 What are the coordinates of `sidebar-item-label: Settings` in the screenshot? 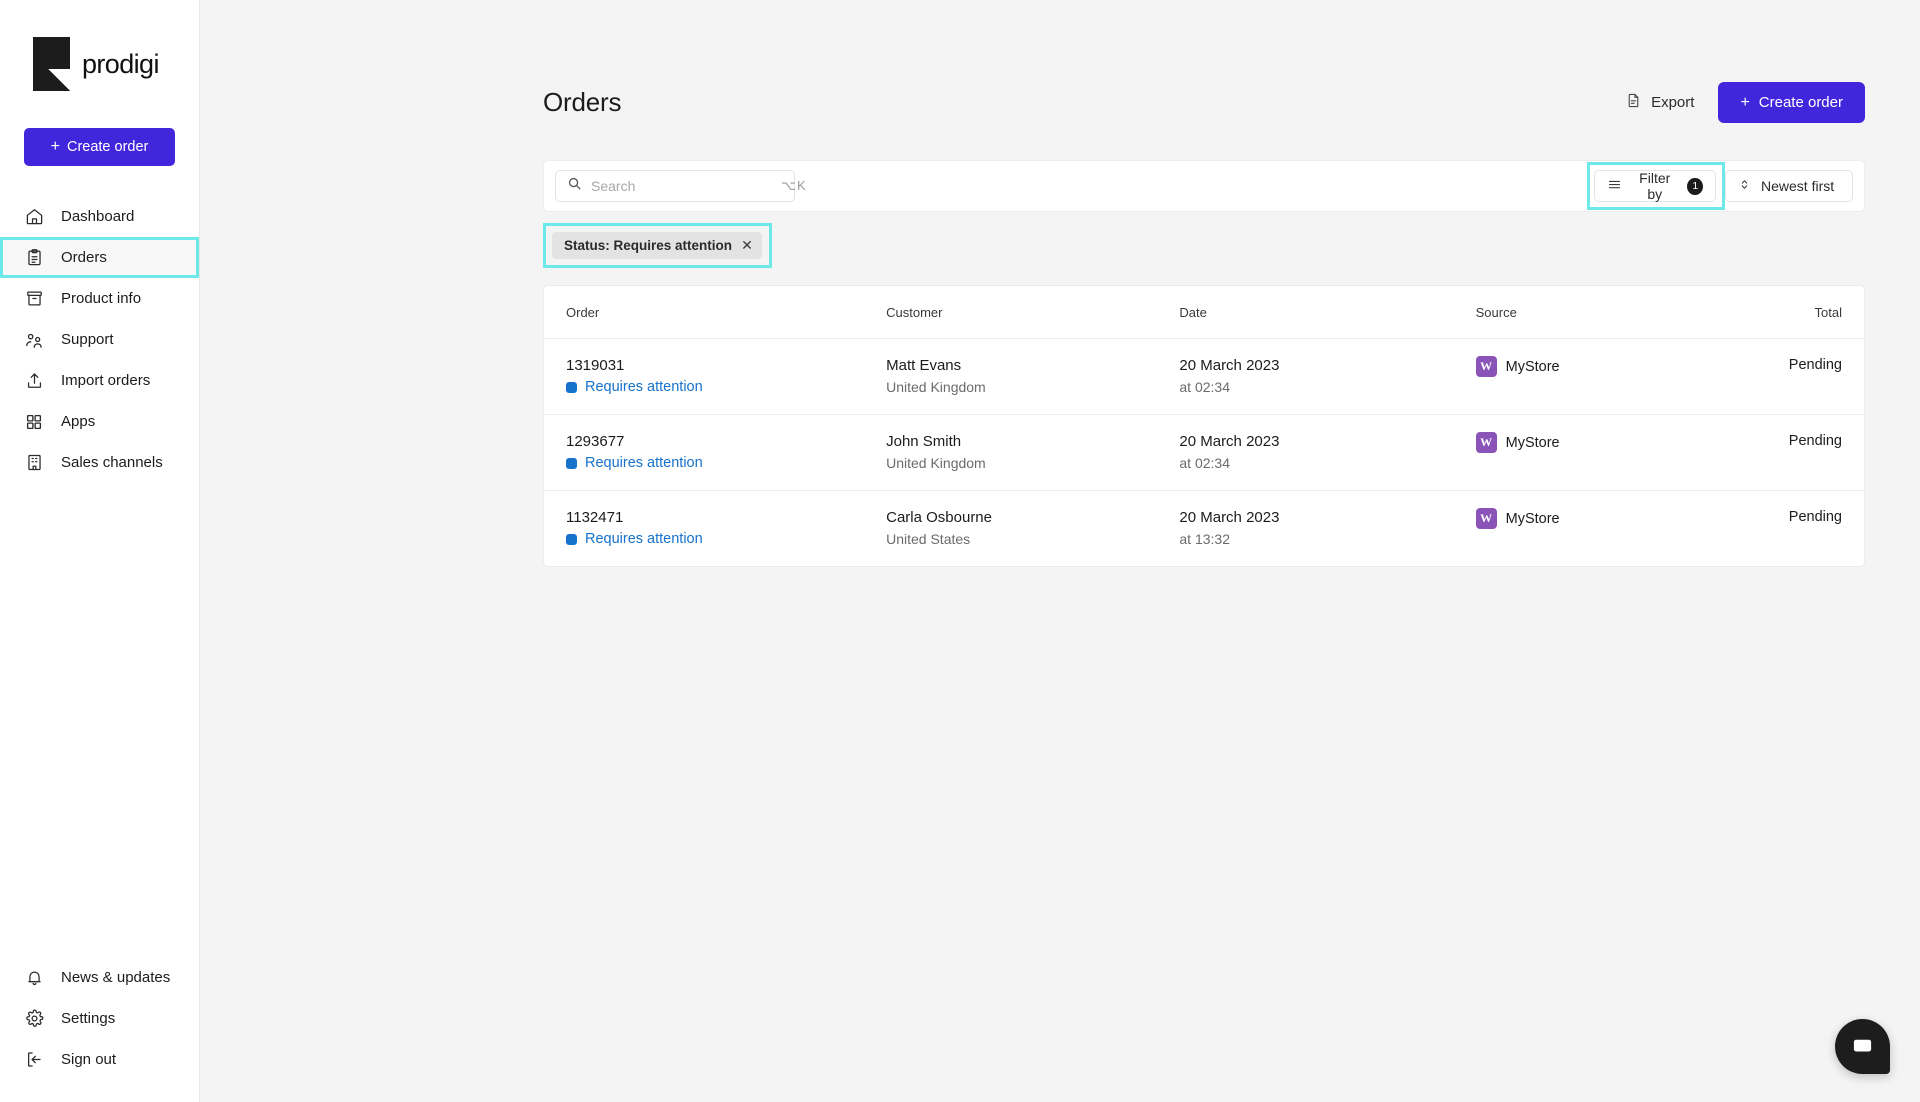 It's located at (88, 1018).